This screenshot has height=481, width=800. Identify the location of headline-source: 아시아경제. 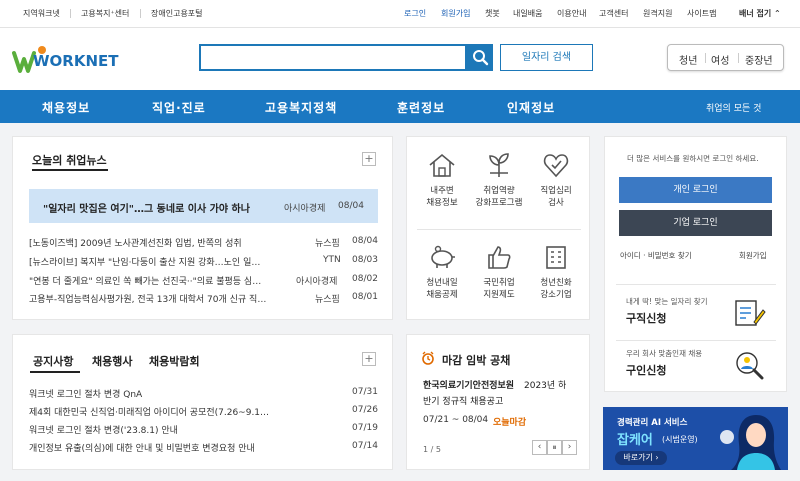
(305, 209).